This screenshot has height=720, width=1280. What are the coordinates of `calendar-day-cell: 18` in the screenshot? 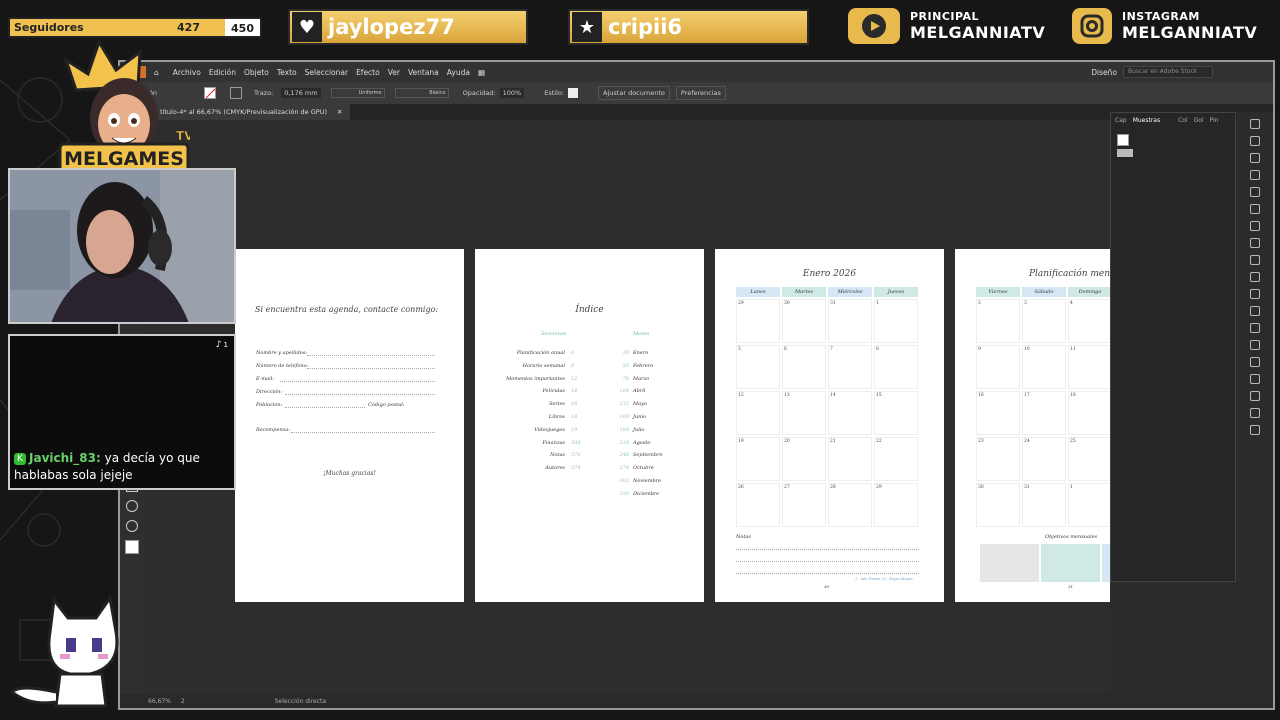 It's located at (1089, 413).